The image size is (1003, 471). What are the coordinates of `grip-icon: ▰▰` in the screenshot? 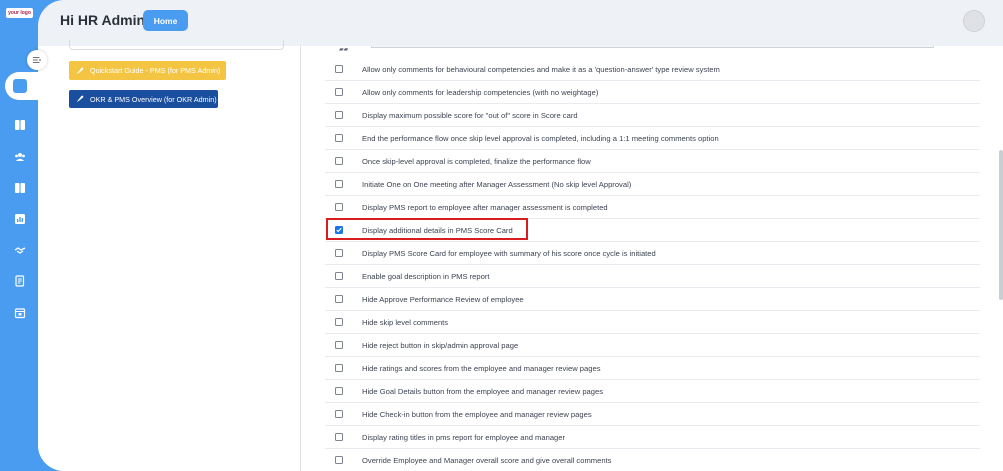 It's located at (344, 50).